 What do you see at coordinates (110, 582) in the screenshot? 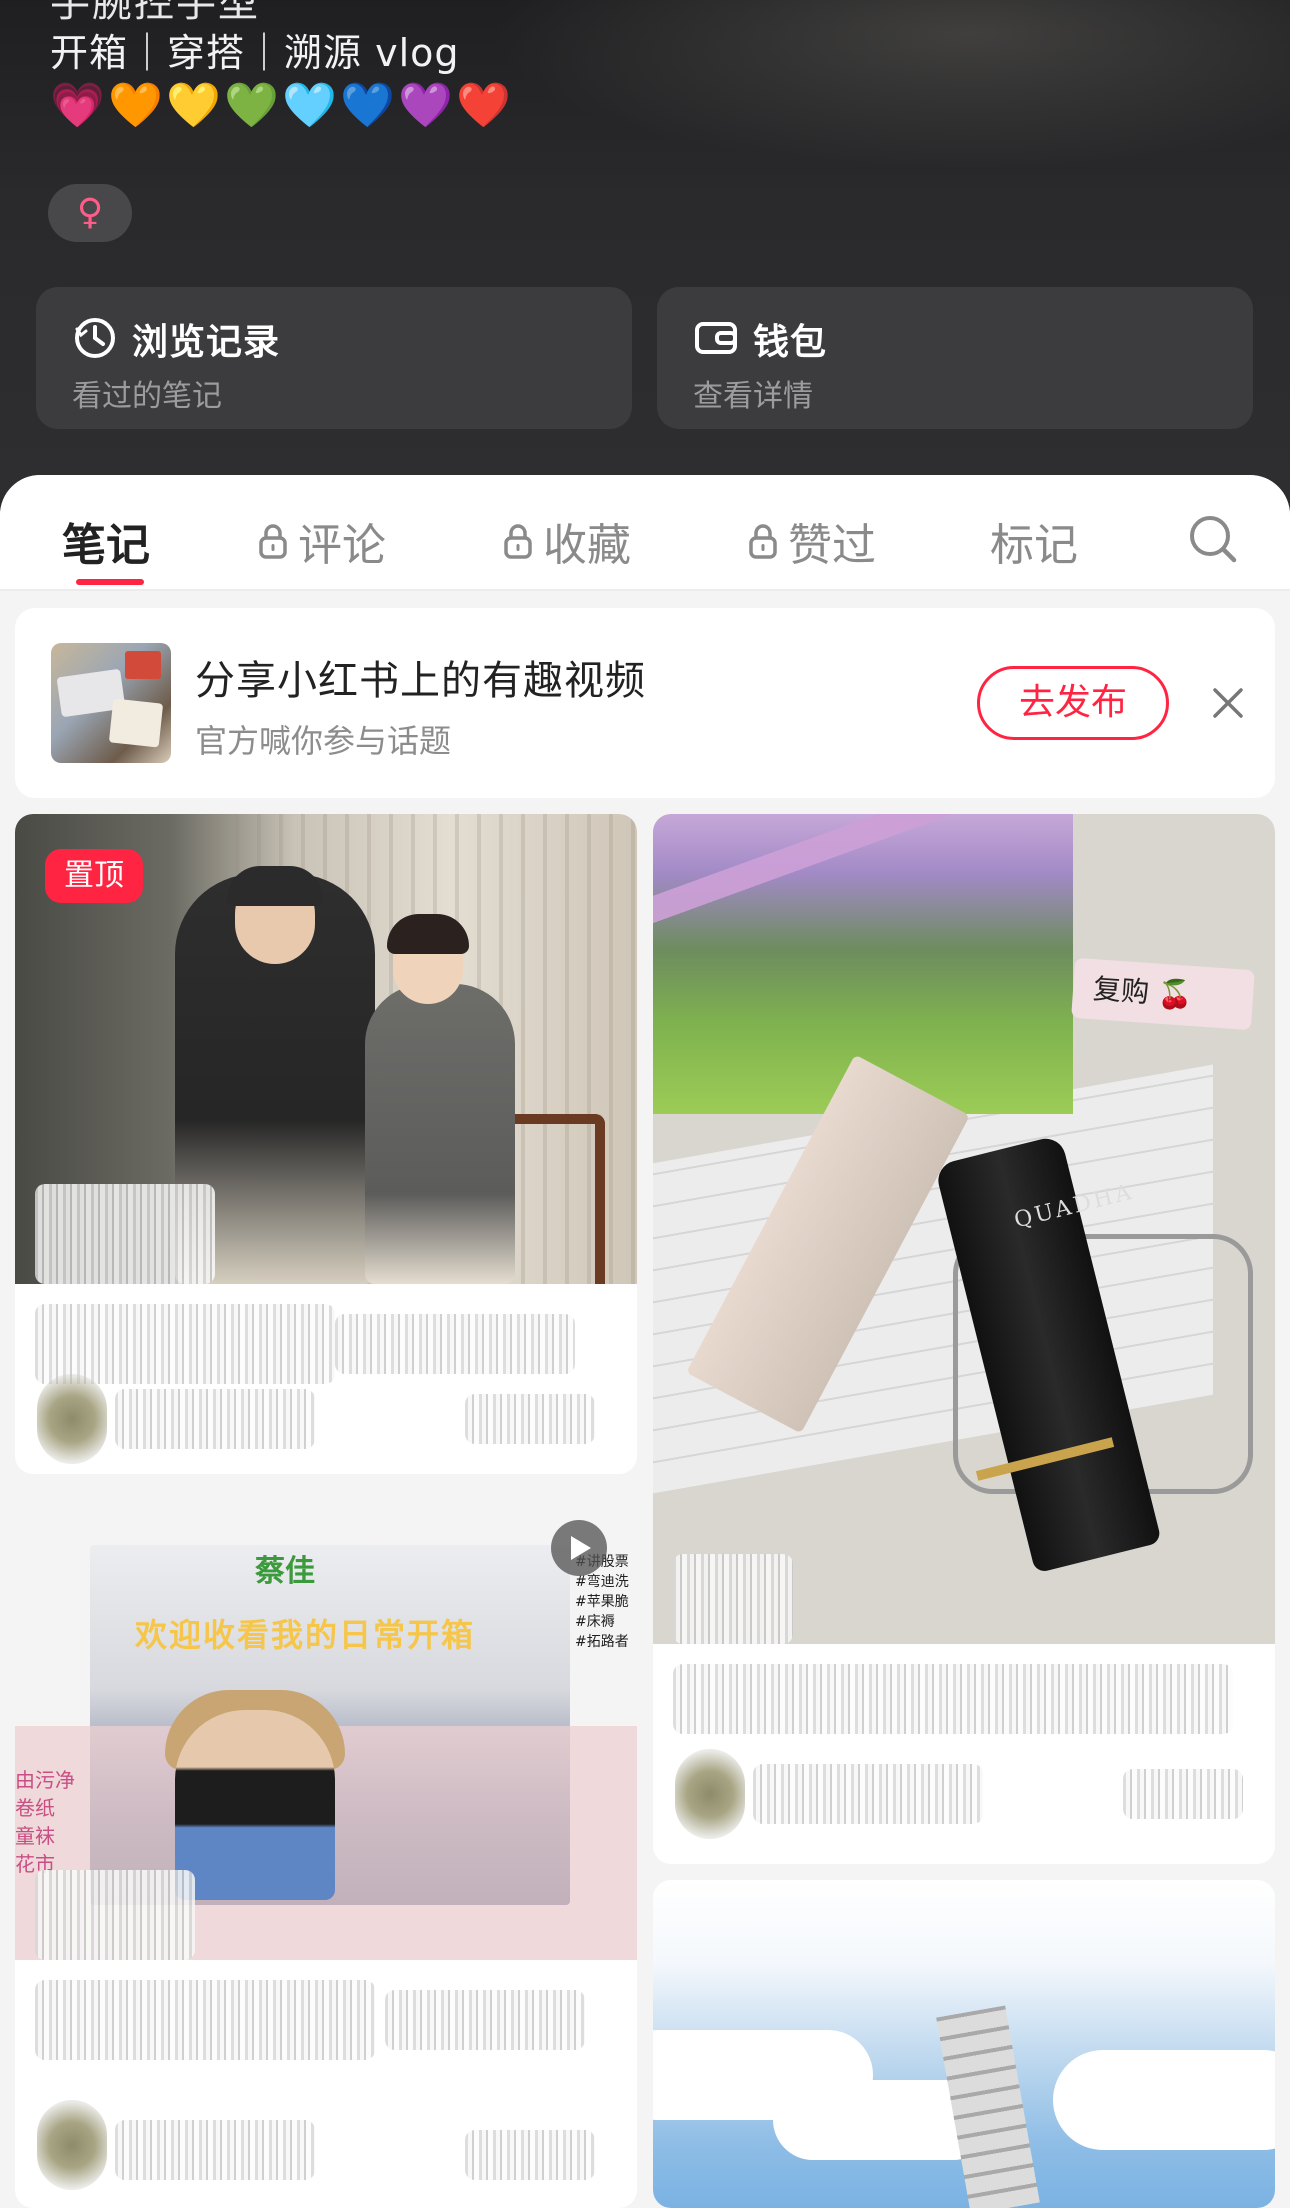
I see `active-tab-indicator` at bounding box center [110, 582].